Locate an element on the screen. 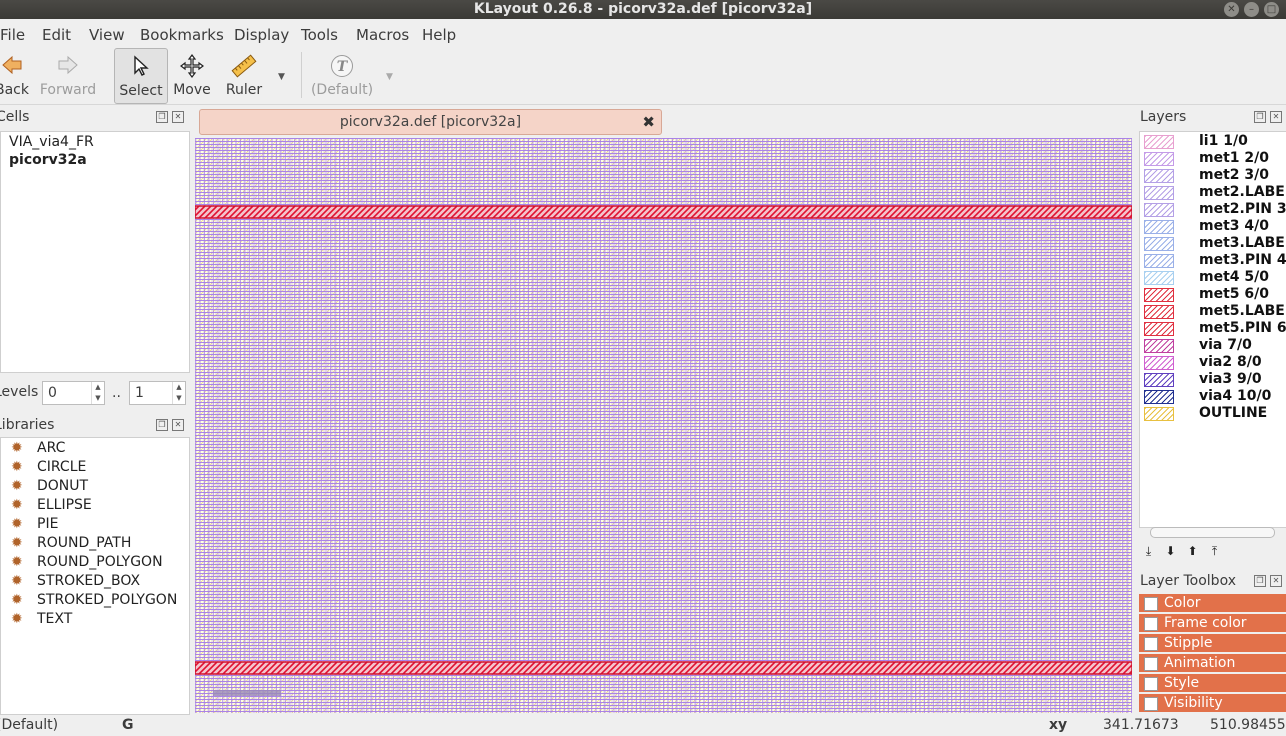 Image resolution: width=1286 pixels, height=736 pixels. toolbox-visibility: Visibility is located at coordinates (1212, 703).